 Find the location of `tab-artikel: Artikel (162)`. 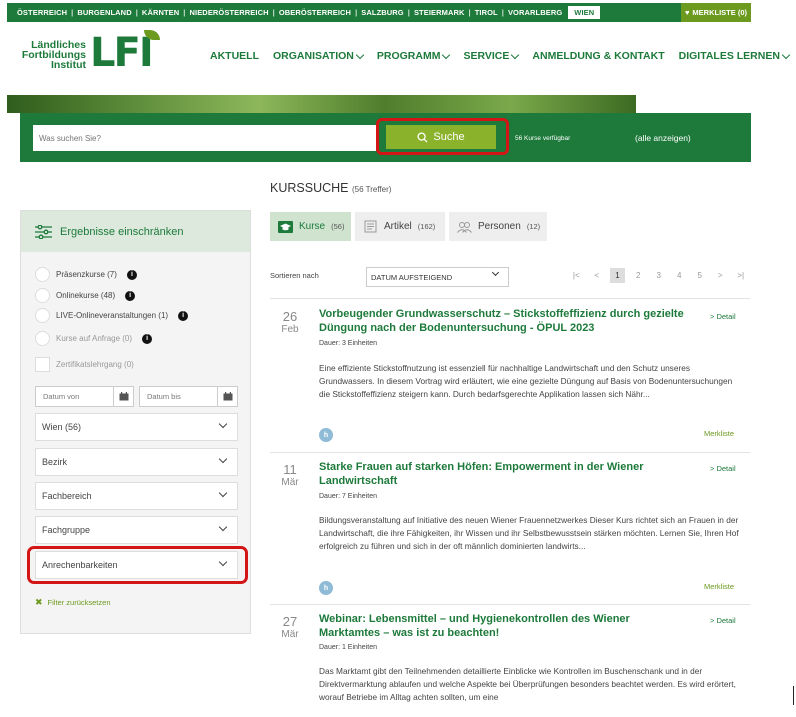

tab-artikel: Artikel (162) is located at coordinates (400, 226).